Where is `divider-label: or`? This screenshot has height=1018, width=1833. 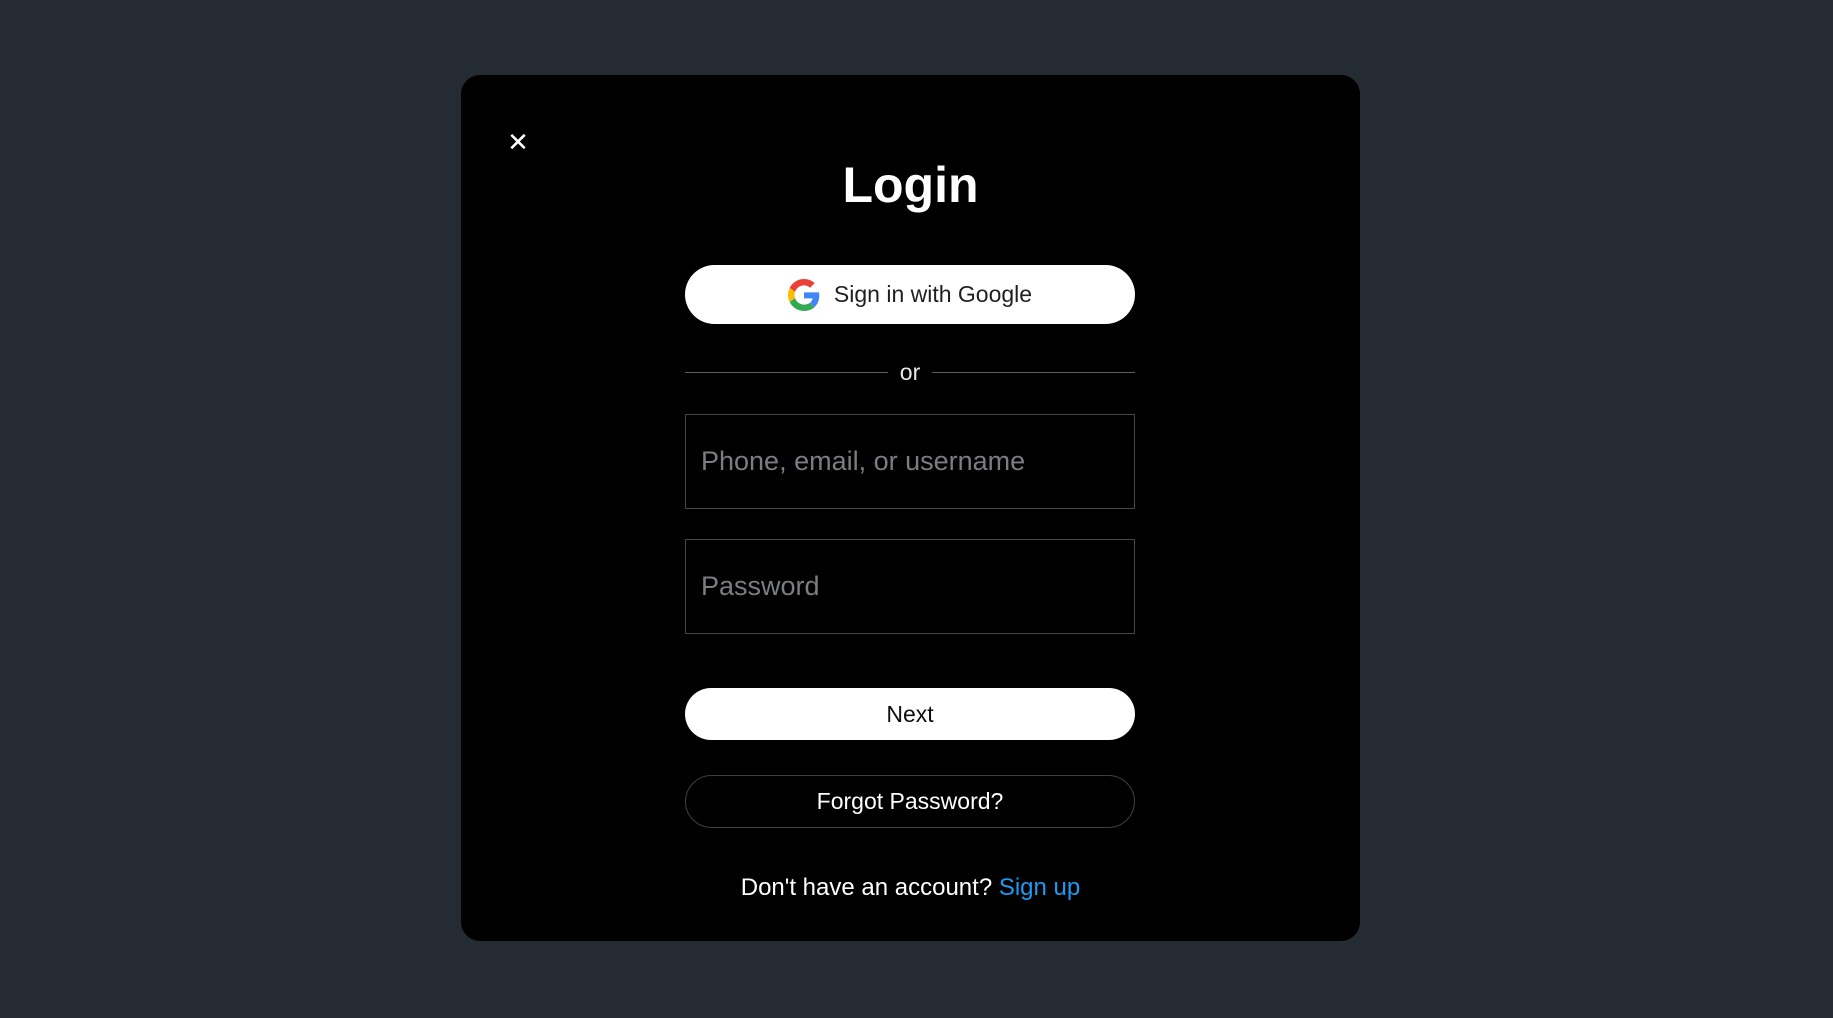
divider-label: or is located at coordinates (910, 371).